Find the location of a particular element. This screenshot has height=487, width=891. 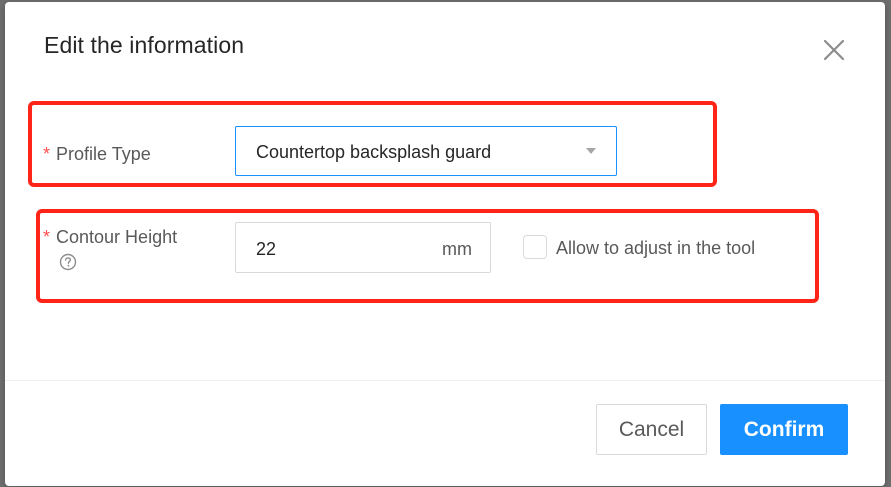

cancel-button: Cancel is located at coordinates (651, 429).